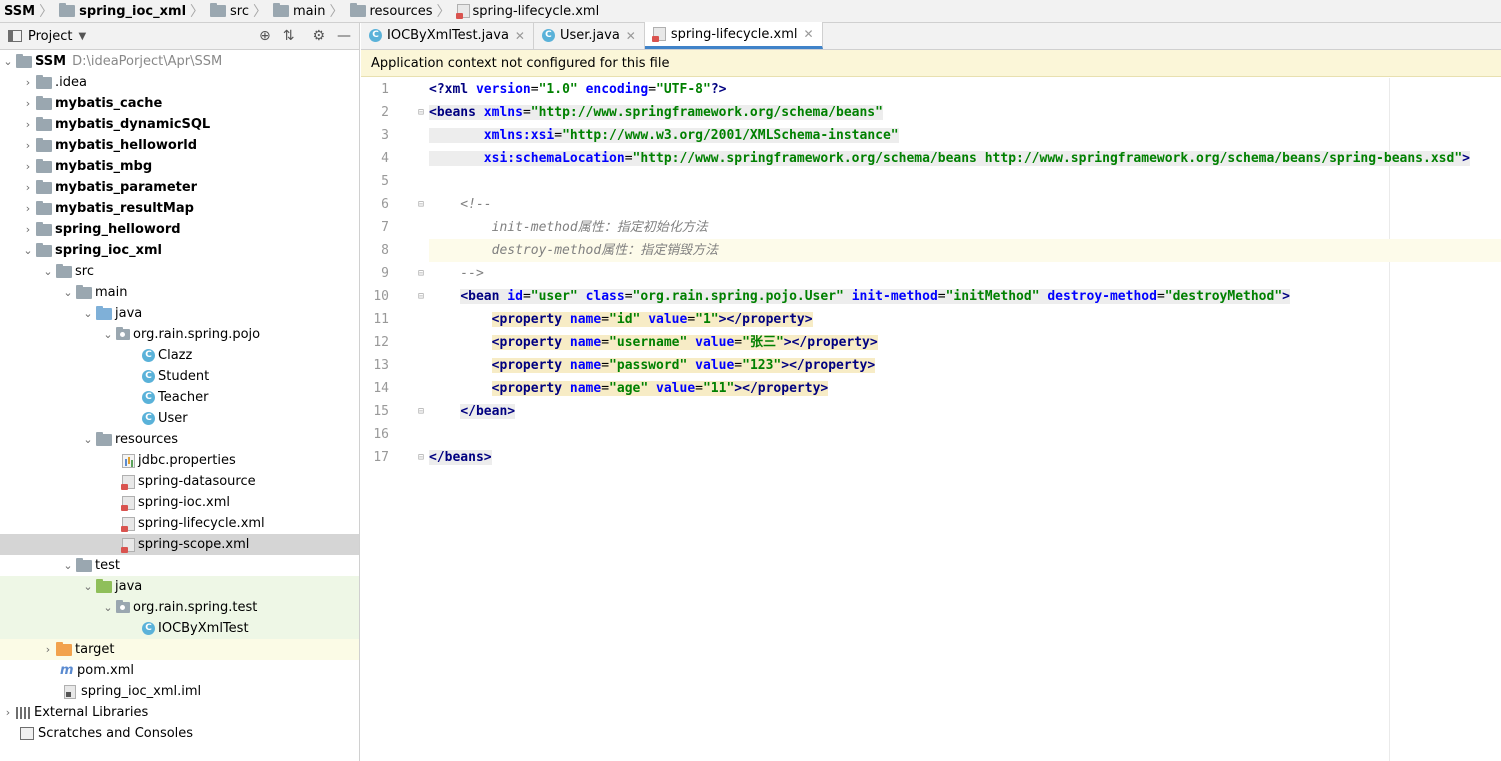 The width and height of the screenshot is (1501, 761). What do you see at coordinates (298, 11) in the screenshot?
I see `breadcrumb-item-main: main` at bounding box center [298, 11].